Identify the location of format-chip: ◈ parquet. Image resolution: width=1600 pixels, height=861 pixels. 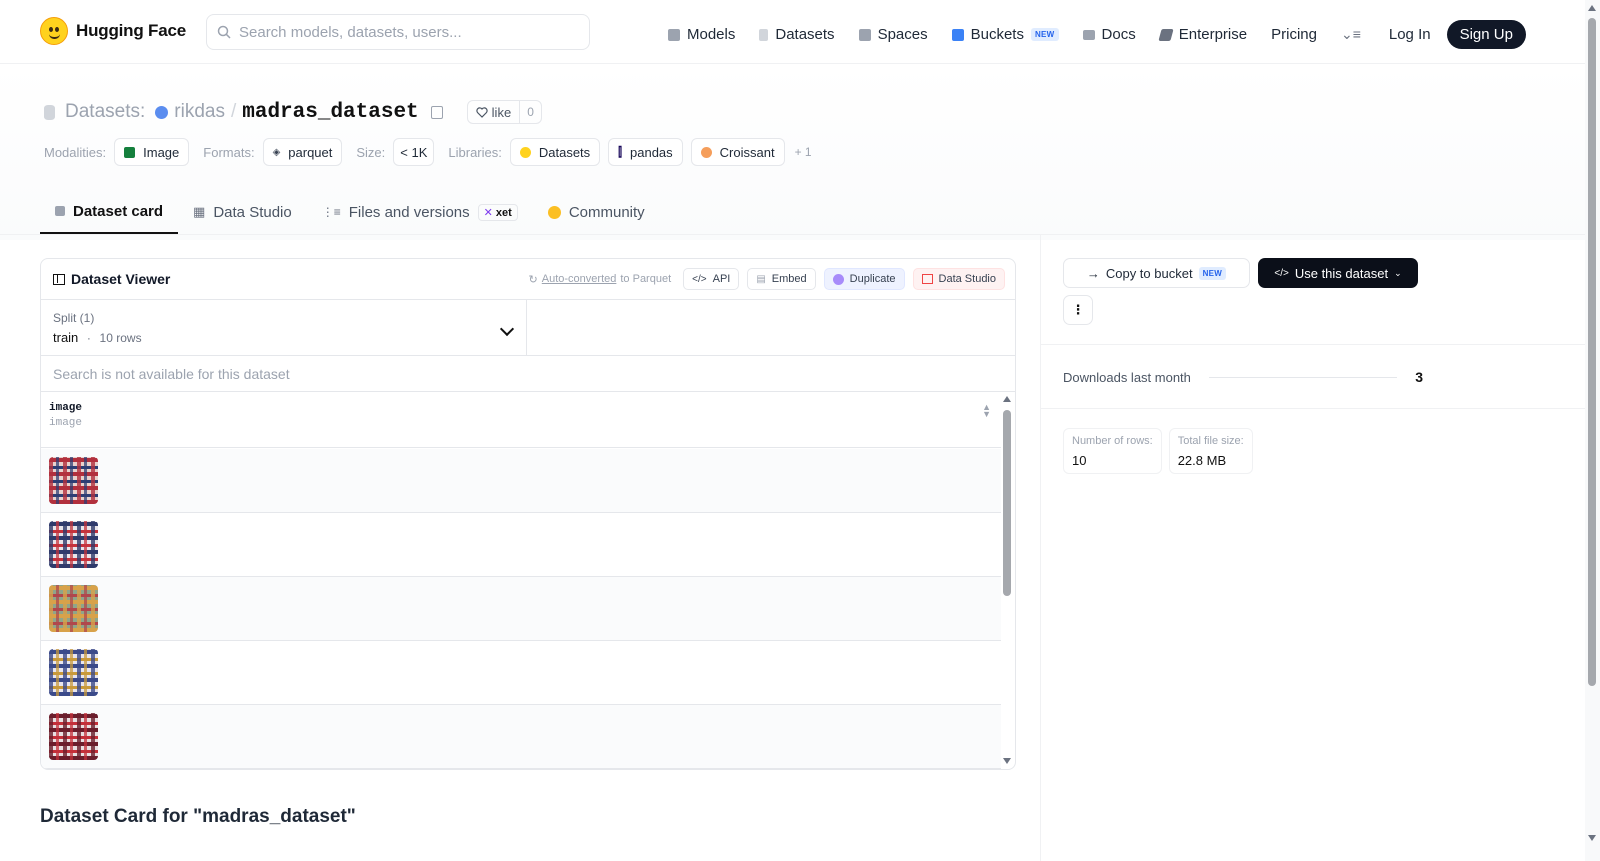
(302, 152).